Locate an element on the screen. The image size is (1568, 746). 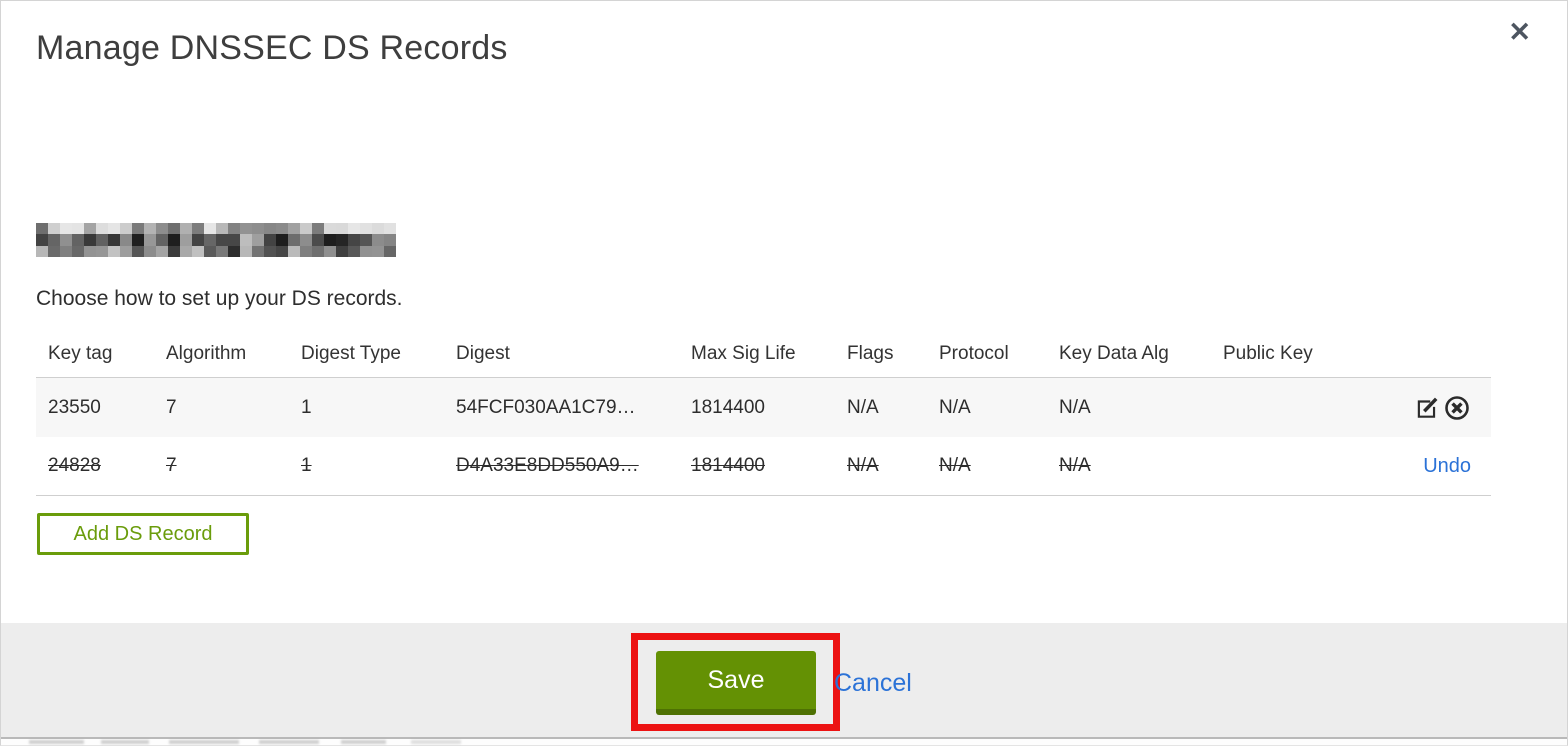
cell-key-tag: 23550 is located at coordinates (74, 407).